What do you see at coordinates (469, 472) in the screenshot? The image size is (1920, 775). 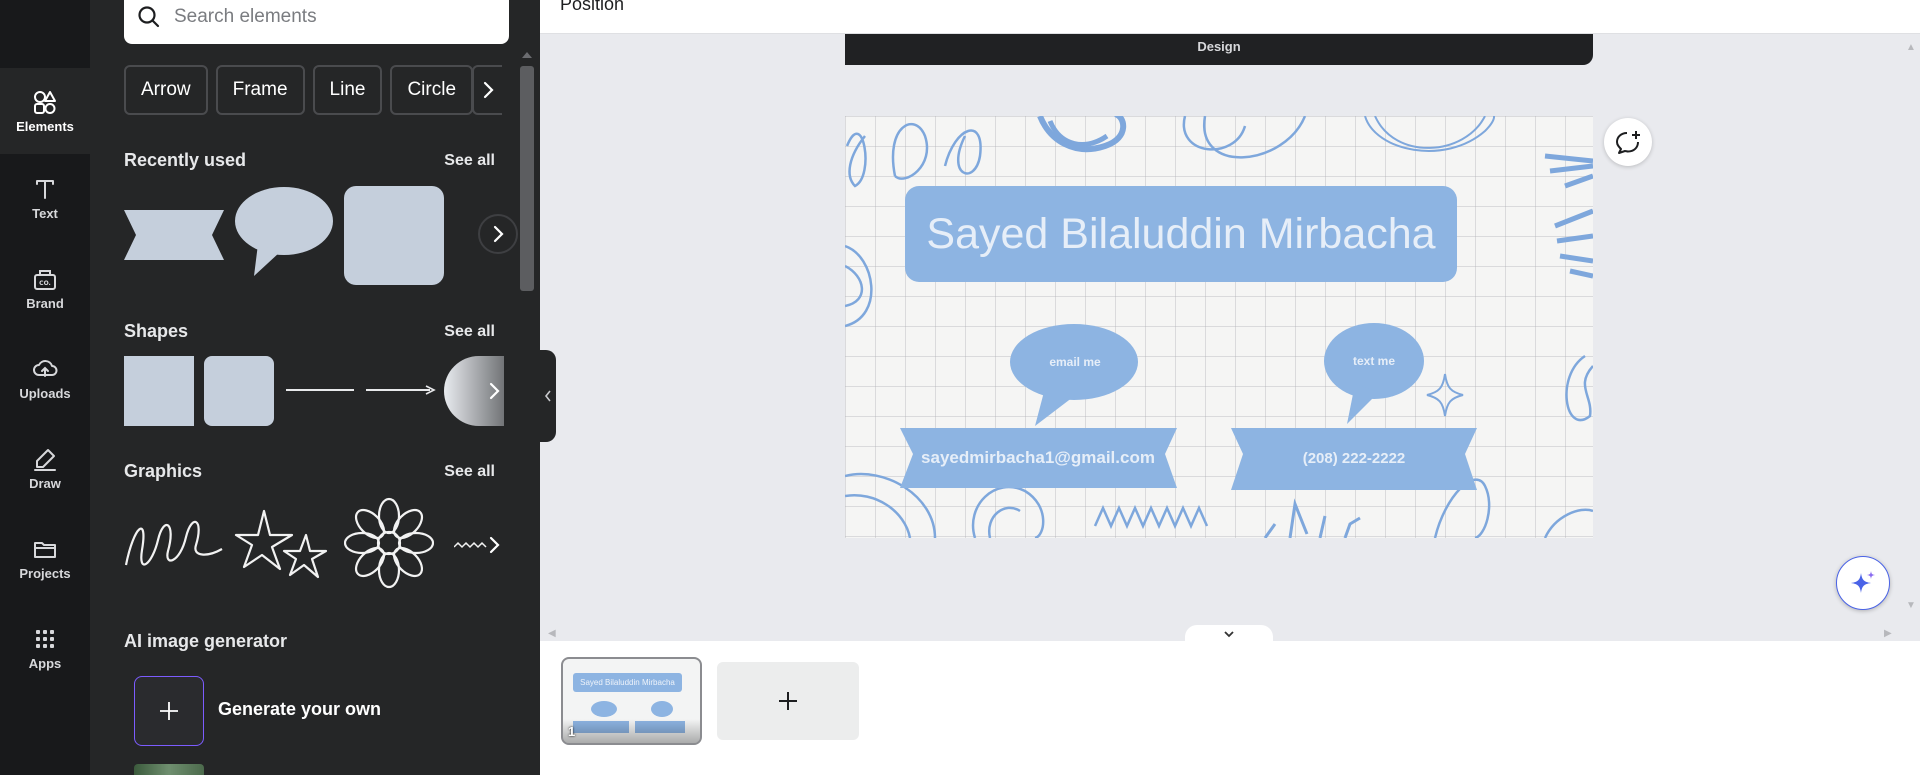 I see `graphics-see-all: See all` at bounding box center [469, 472].